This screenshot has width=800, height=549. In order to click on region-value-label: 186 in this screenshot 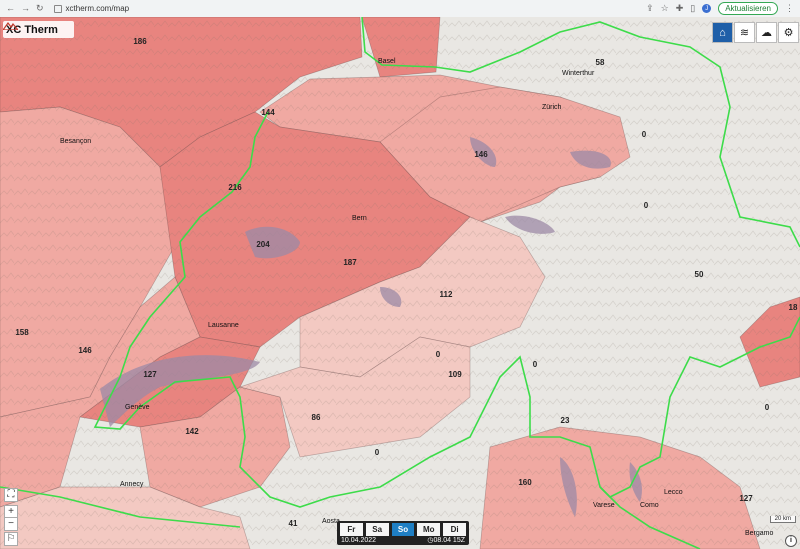, I will do `click(140, 41)`.